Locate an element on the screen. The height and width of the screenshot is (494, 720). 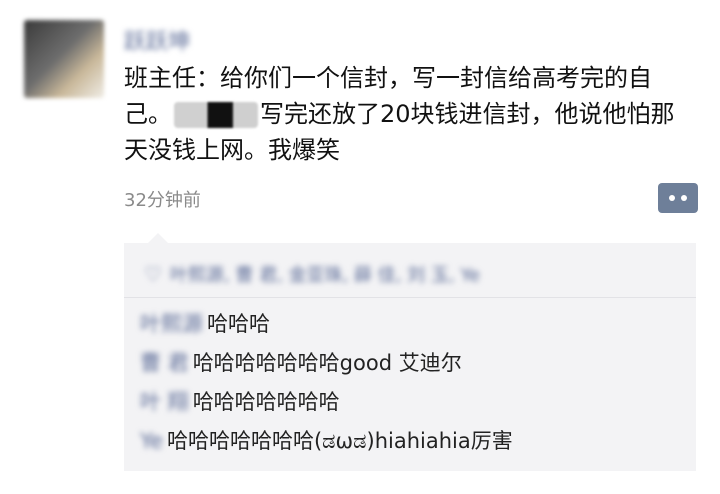
comment-text: 哈哈哈哈哈哈哈good 艾迪尔 is located at coordinates (327, 363).